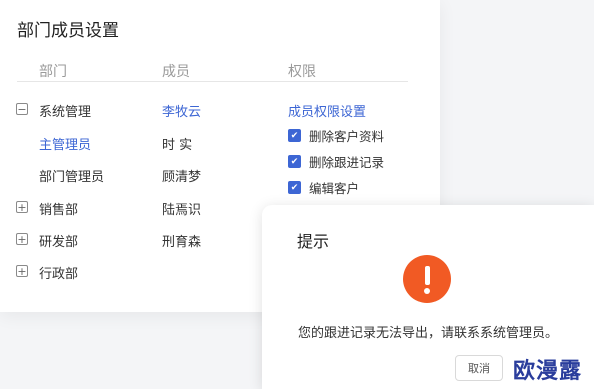  Describe the element at coordinates (181, 175) in the screenshot. I see `member-item: 顾清梦` at that location.